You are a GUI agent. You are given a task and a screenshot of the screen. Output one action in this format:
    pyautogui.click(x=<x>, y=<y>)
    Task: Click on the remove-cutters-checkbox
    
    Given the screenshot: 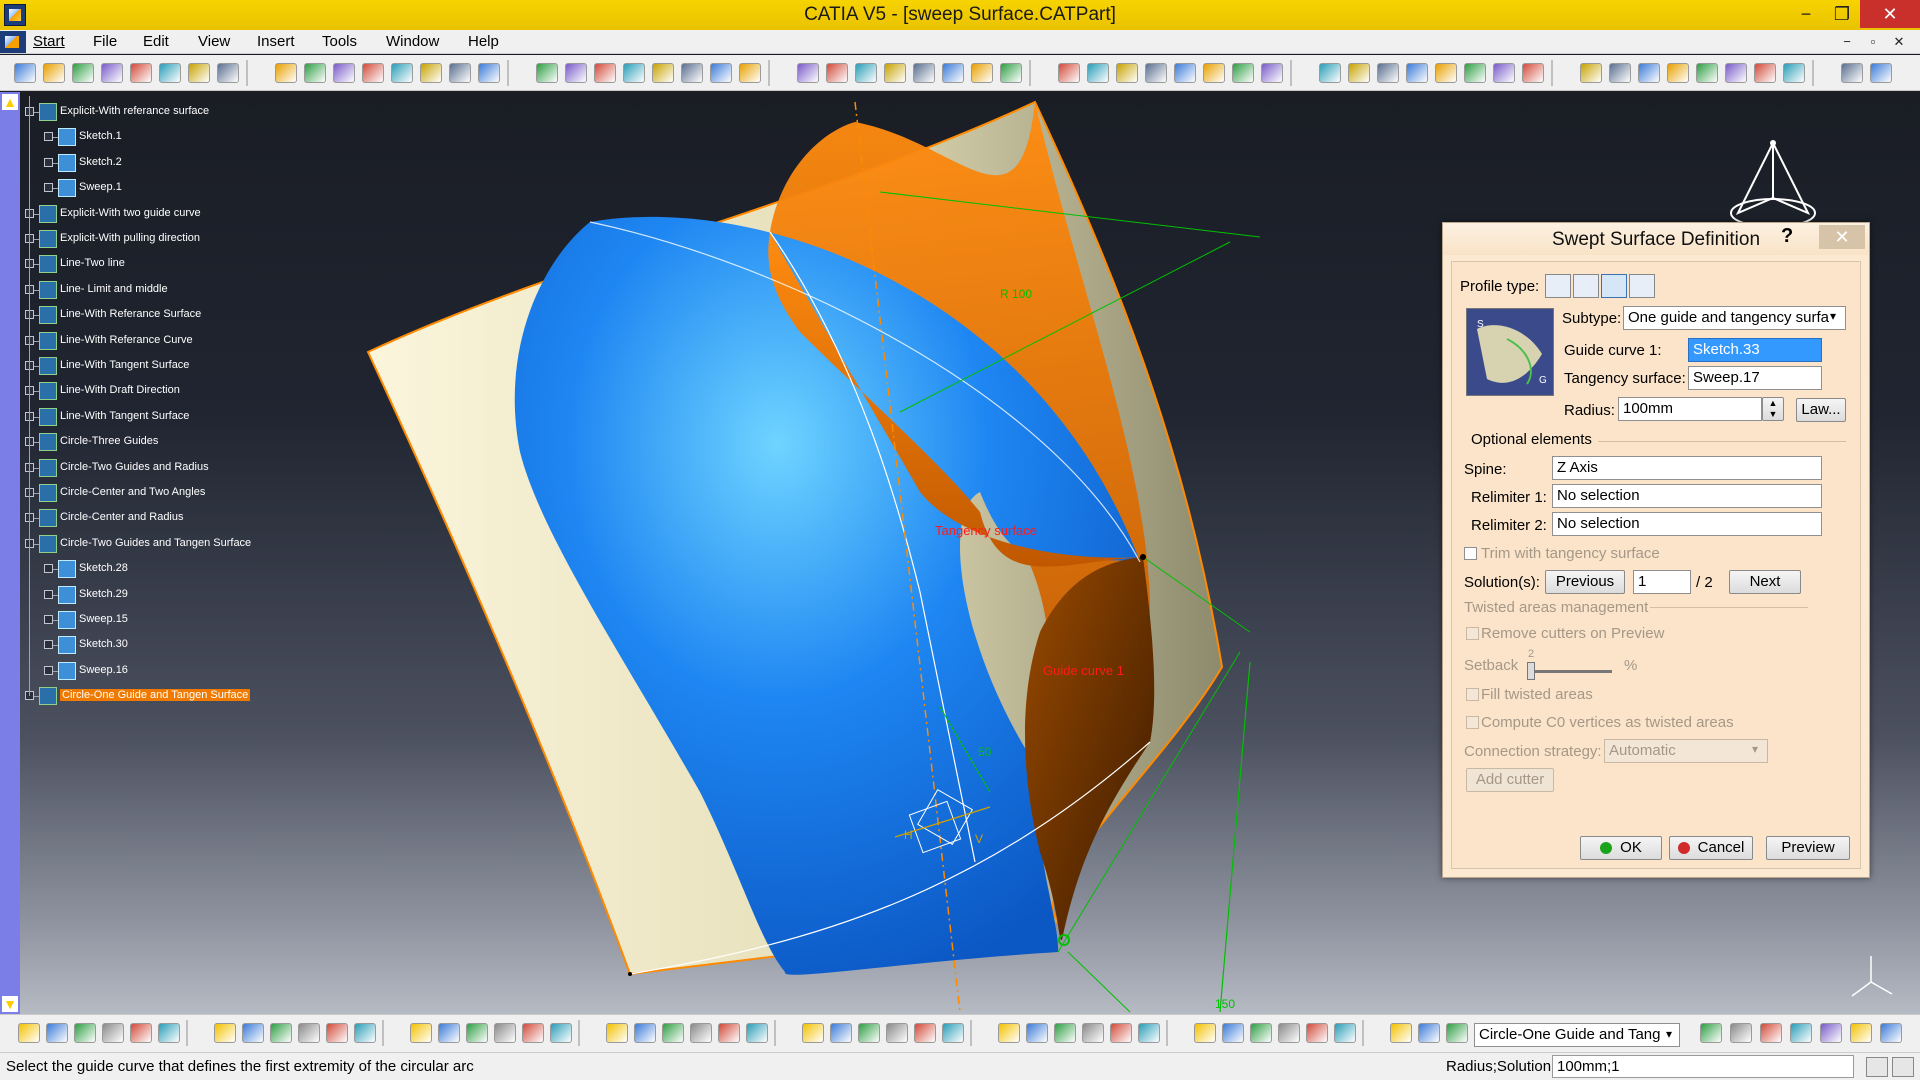 What is the action you would take?
    pyautogui.click(x=1472, y=633)
    